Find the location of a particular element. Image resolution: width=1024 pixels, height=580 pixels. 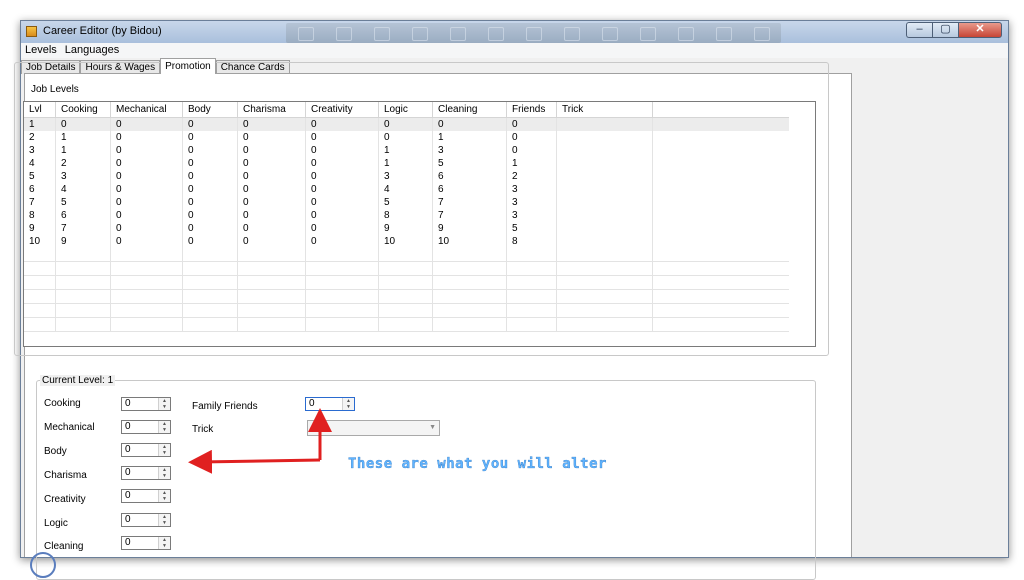

tab-promotion: Promotion is located at coordinates (188, 66).